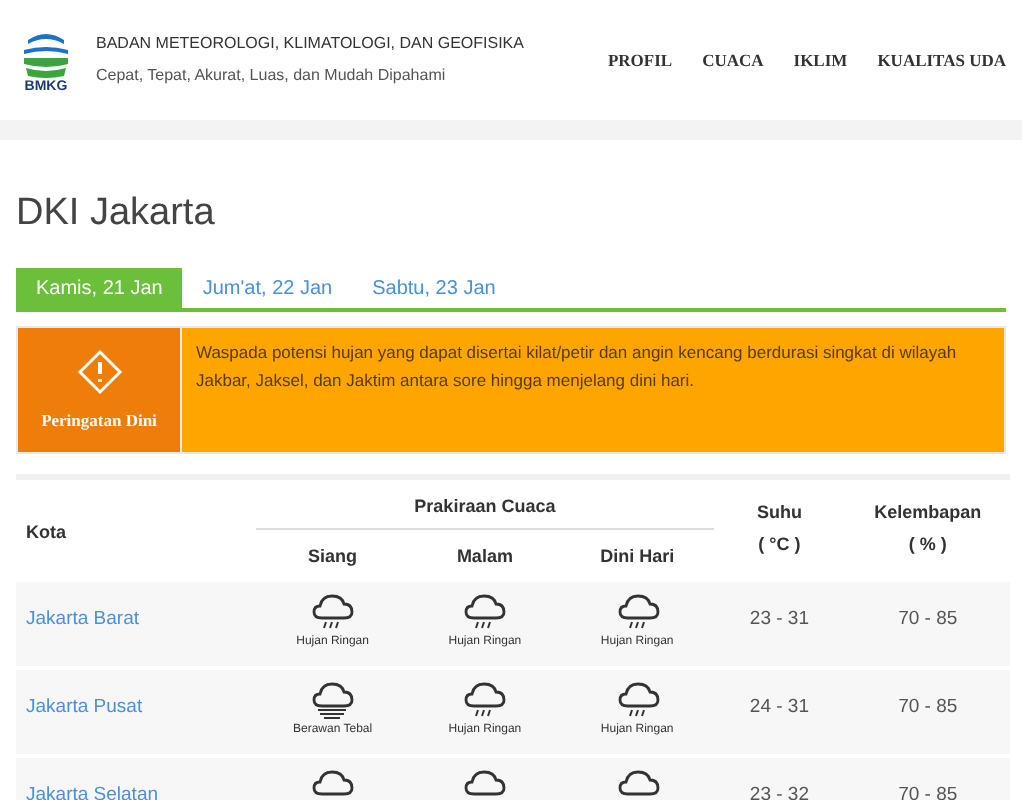  What do you see at coordinates (484, 556) in the screenshot?
I see `column-header: Malam` at bounding box center [484, 556].